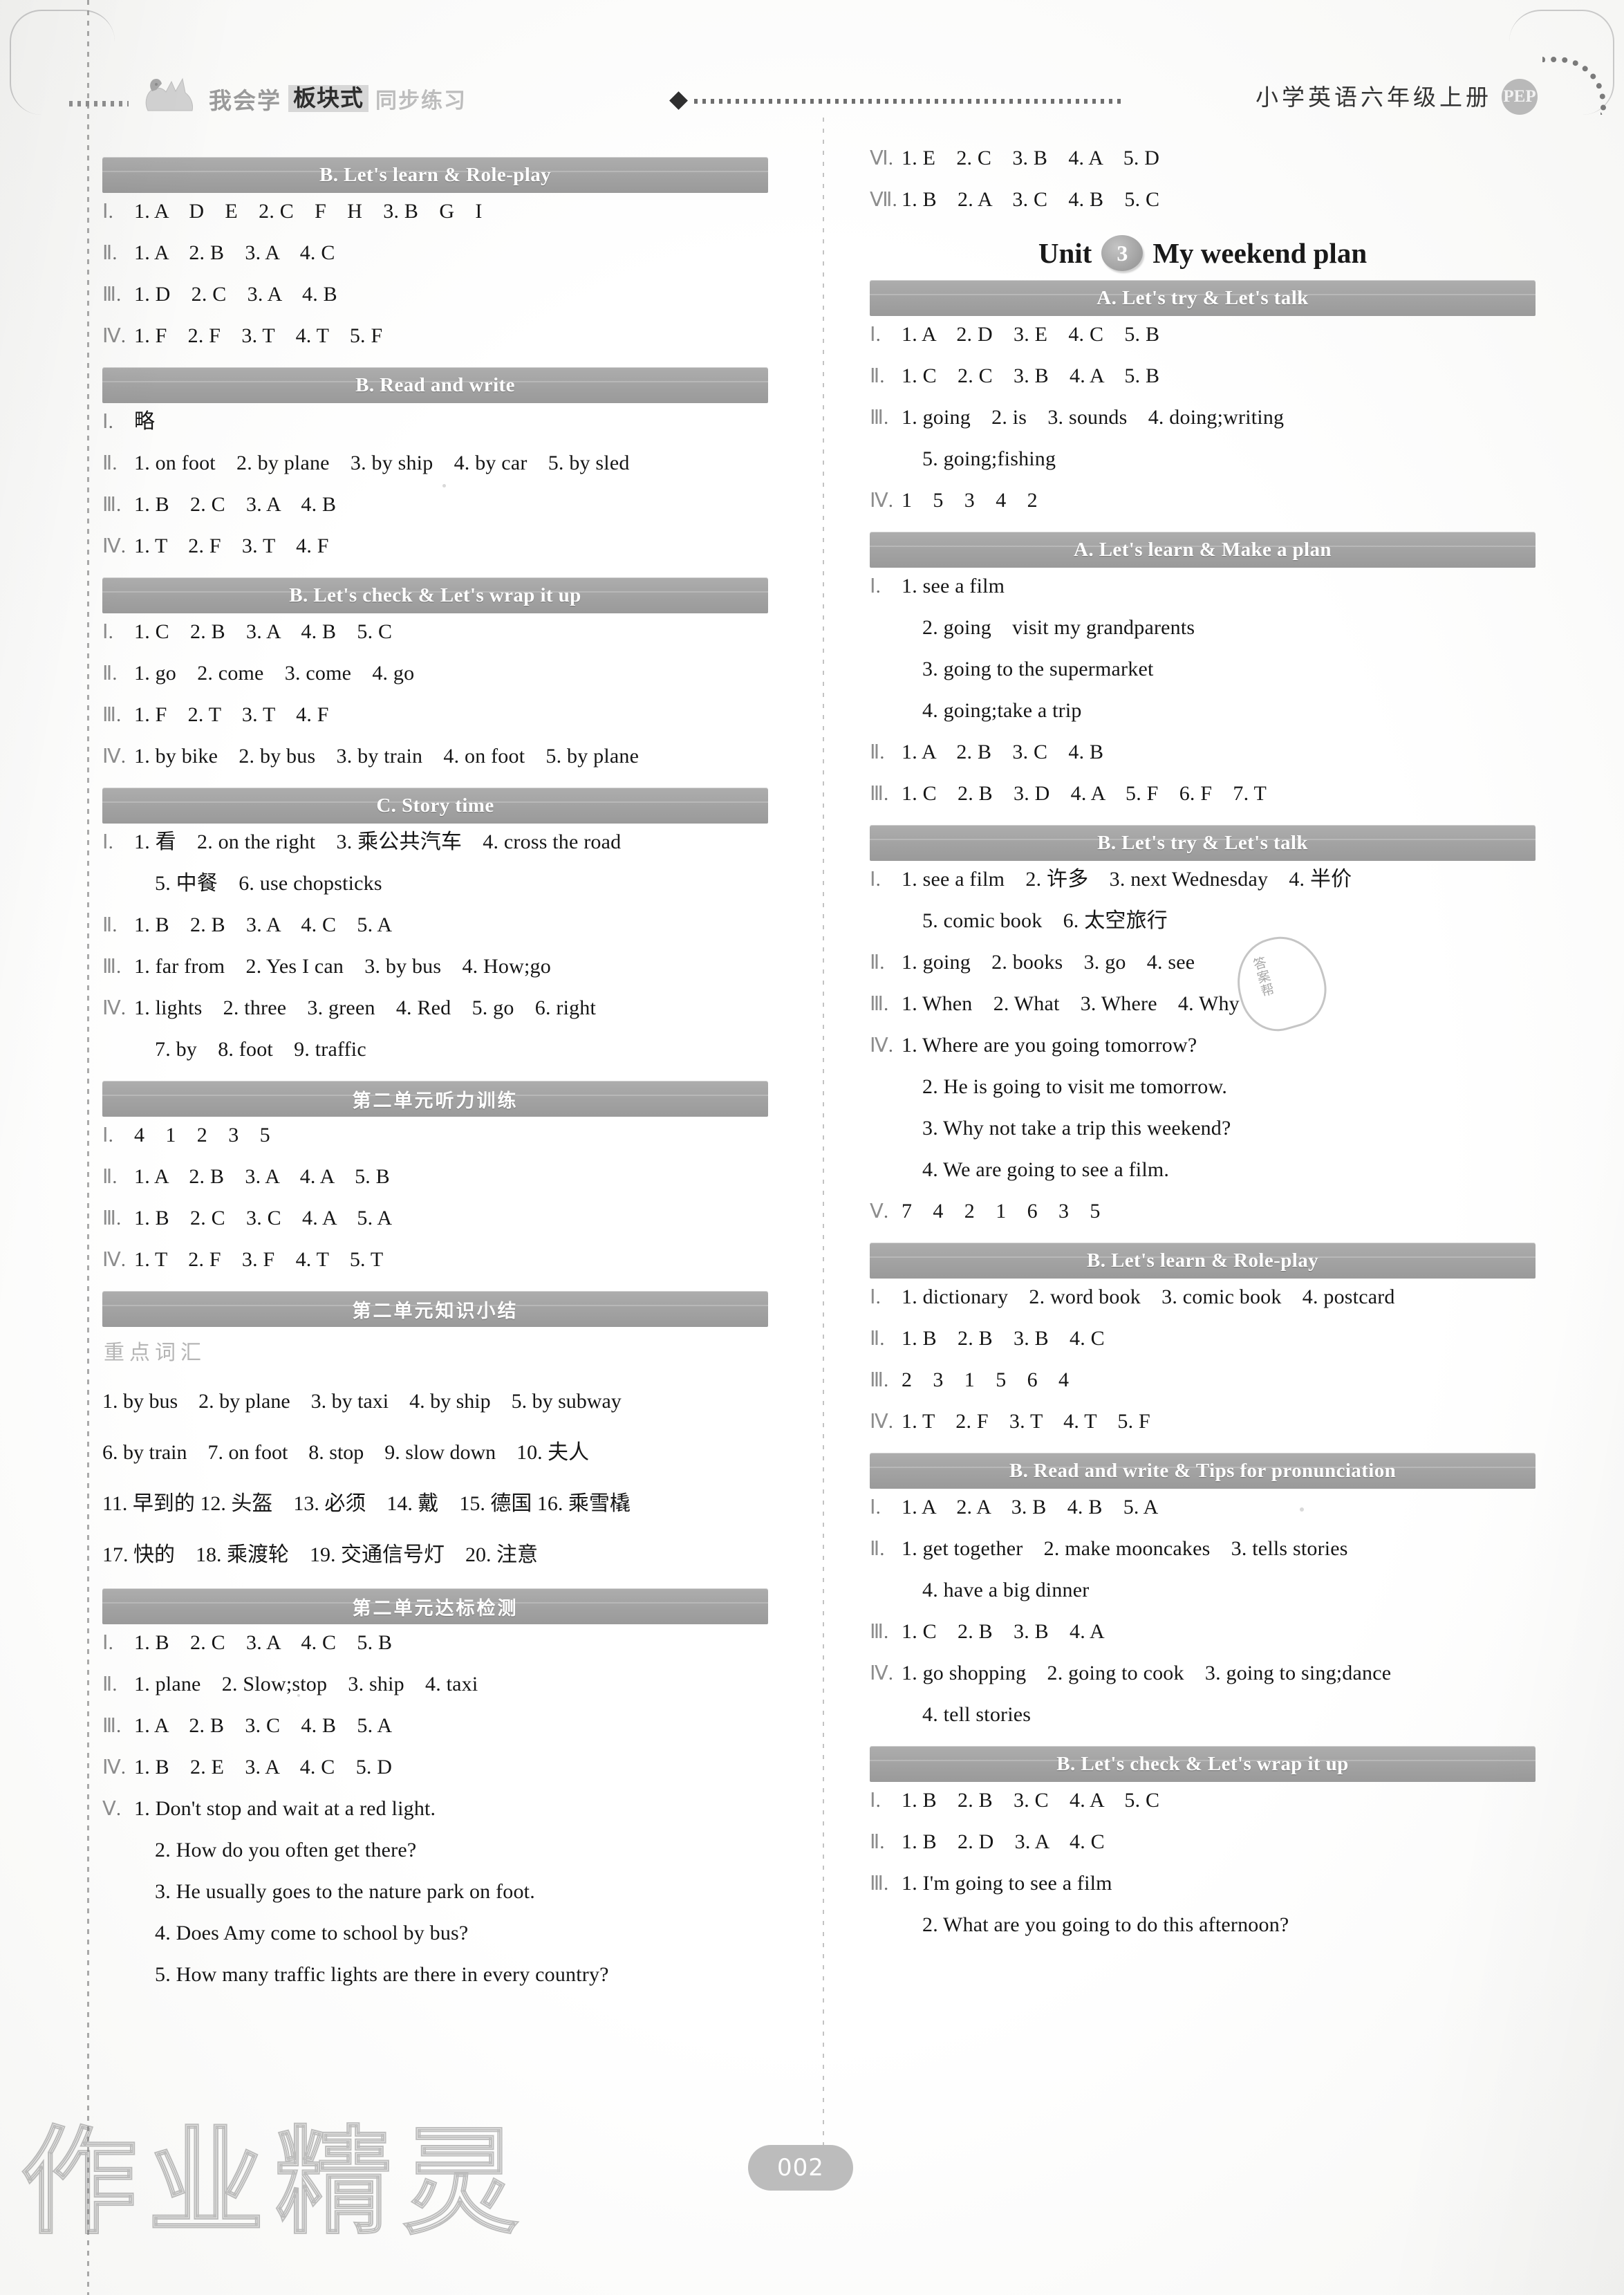  What do you see at coordinates (1203, 793) in the screenshot?
I see `answer-row: Ⅲ. 1. C 2. B 3. D 4. A 5. F 6. F 7. T` at bounding box center [1203, 793].